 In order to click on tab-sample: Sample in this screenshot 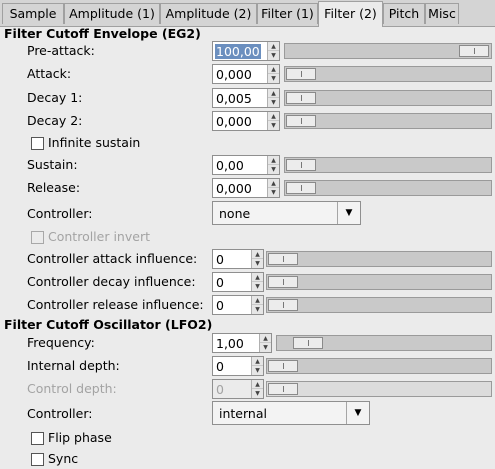, I will do `click(33, 13)`.